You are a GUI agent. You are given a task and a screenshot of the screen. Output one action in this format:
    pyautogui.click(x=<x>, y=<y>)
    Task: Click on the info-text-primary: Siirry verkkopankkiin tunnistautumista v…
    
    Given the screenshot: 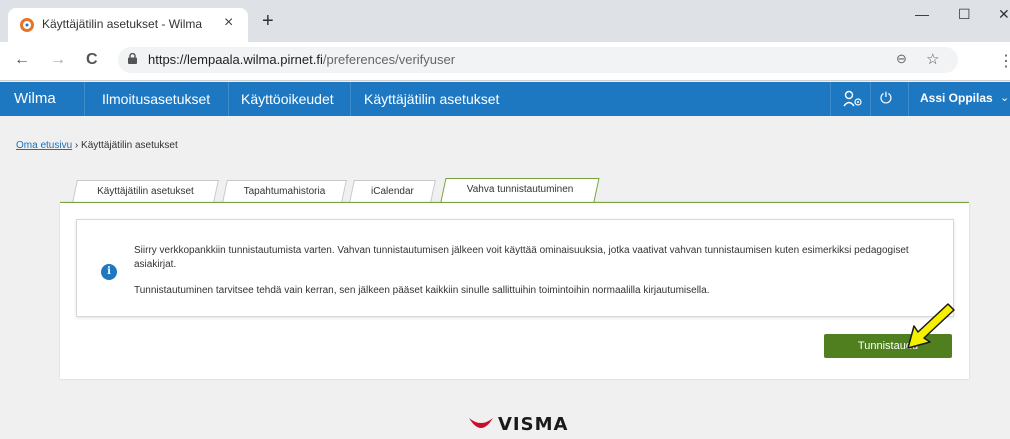 What is the action you would take?
    pyautogui.click(x=521, y=257)
    